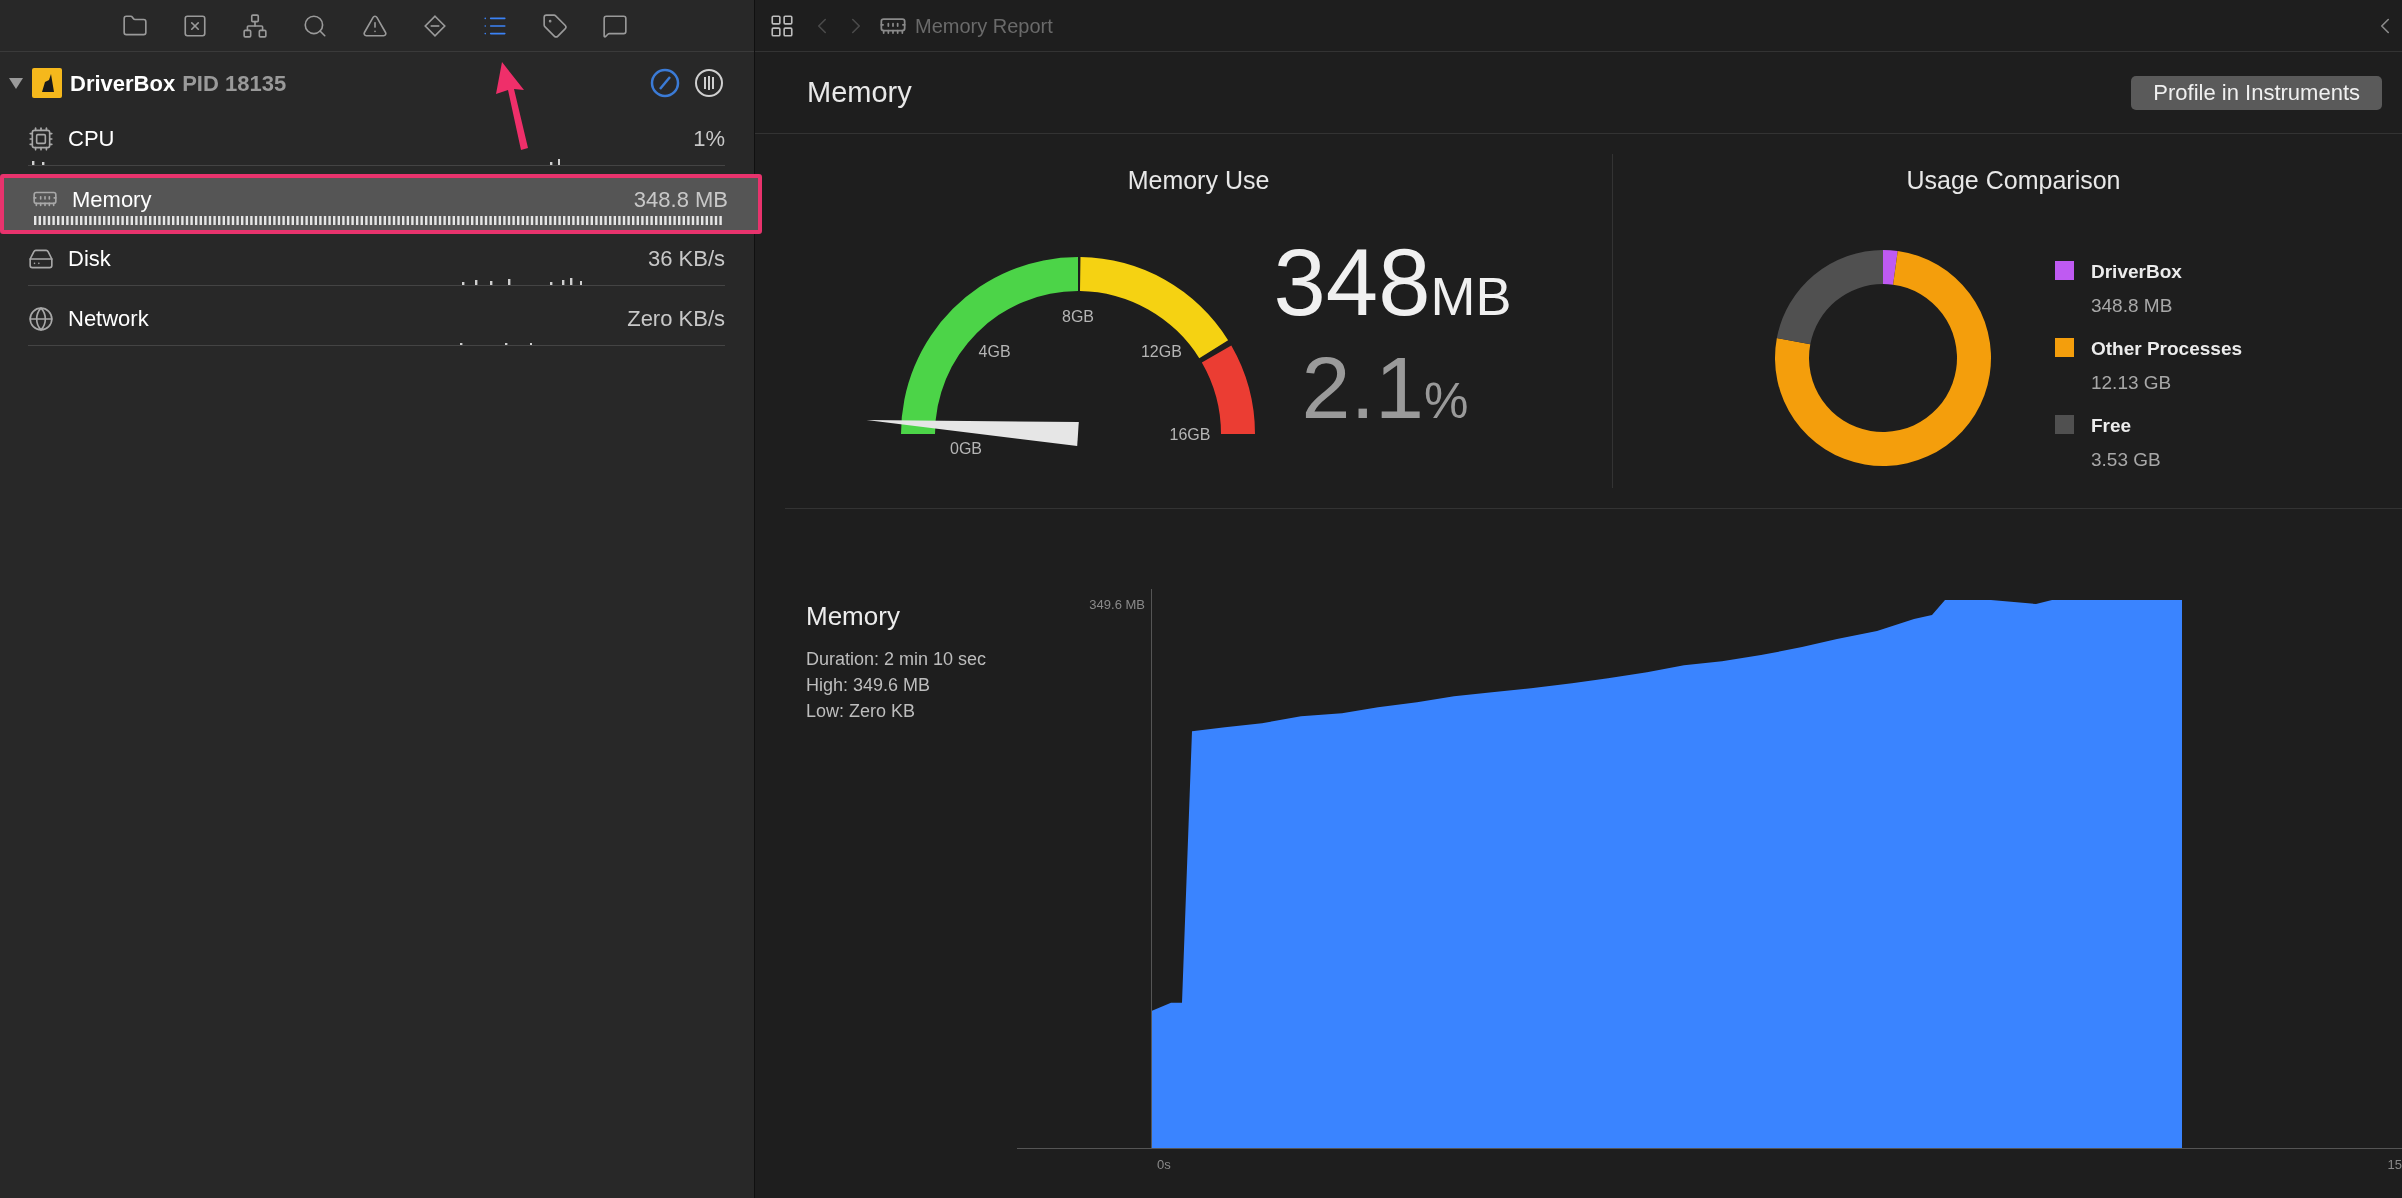 The height and width of the screenshot is (1198, 2402). What do you see at coordinates (2132, 306) in the screenshot?
I see `legend-value: 348.8 MB` at bounding box center [2132, 306].